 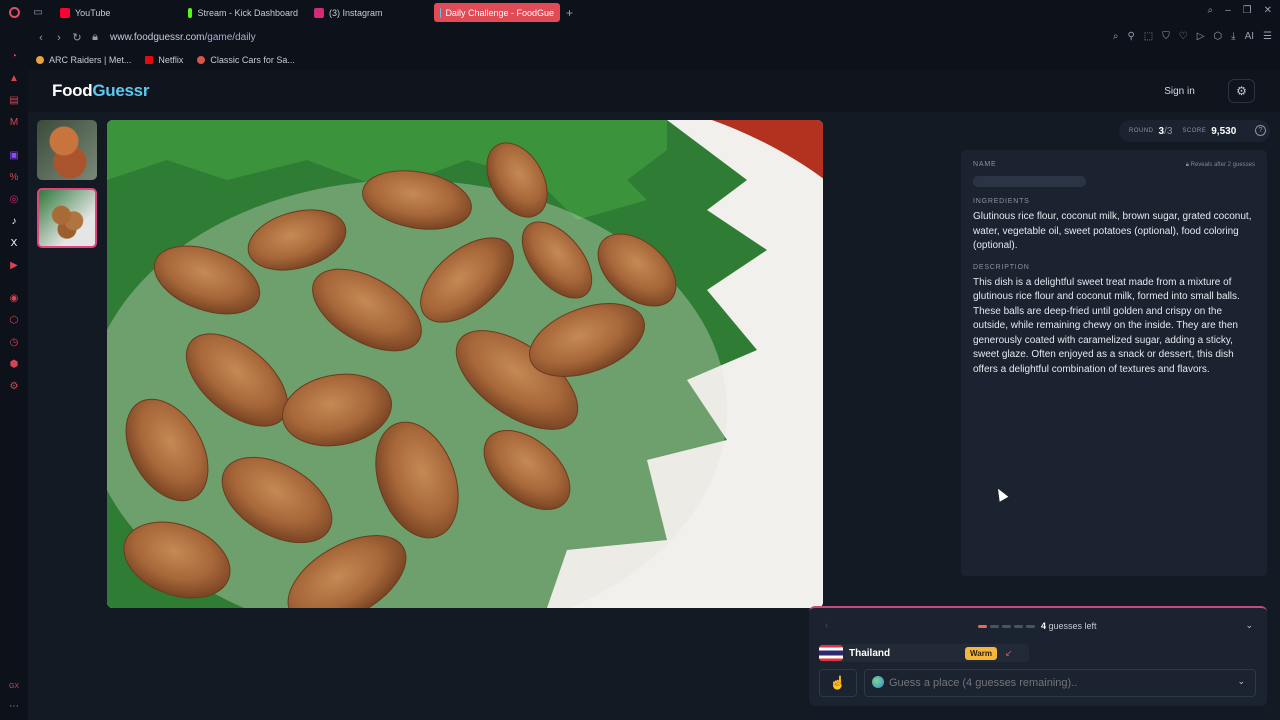 What do you see at coordinates (14, 200) in the screenshot?
I see `instagram-icon: ◎` at bounding box center [14, 200].